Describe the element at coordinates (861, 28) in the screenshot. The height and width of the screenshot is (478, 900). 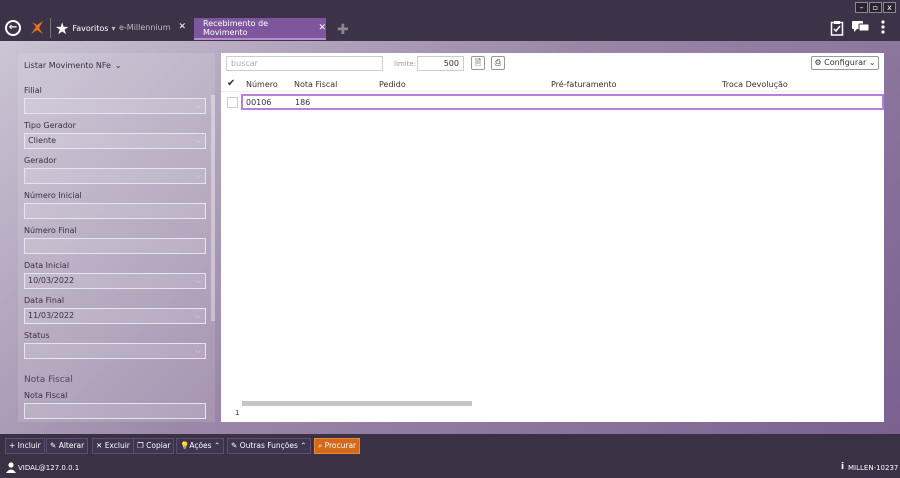
I see `chat-icon` at that location.